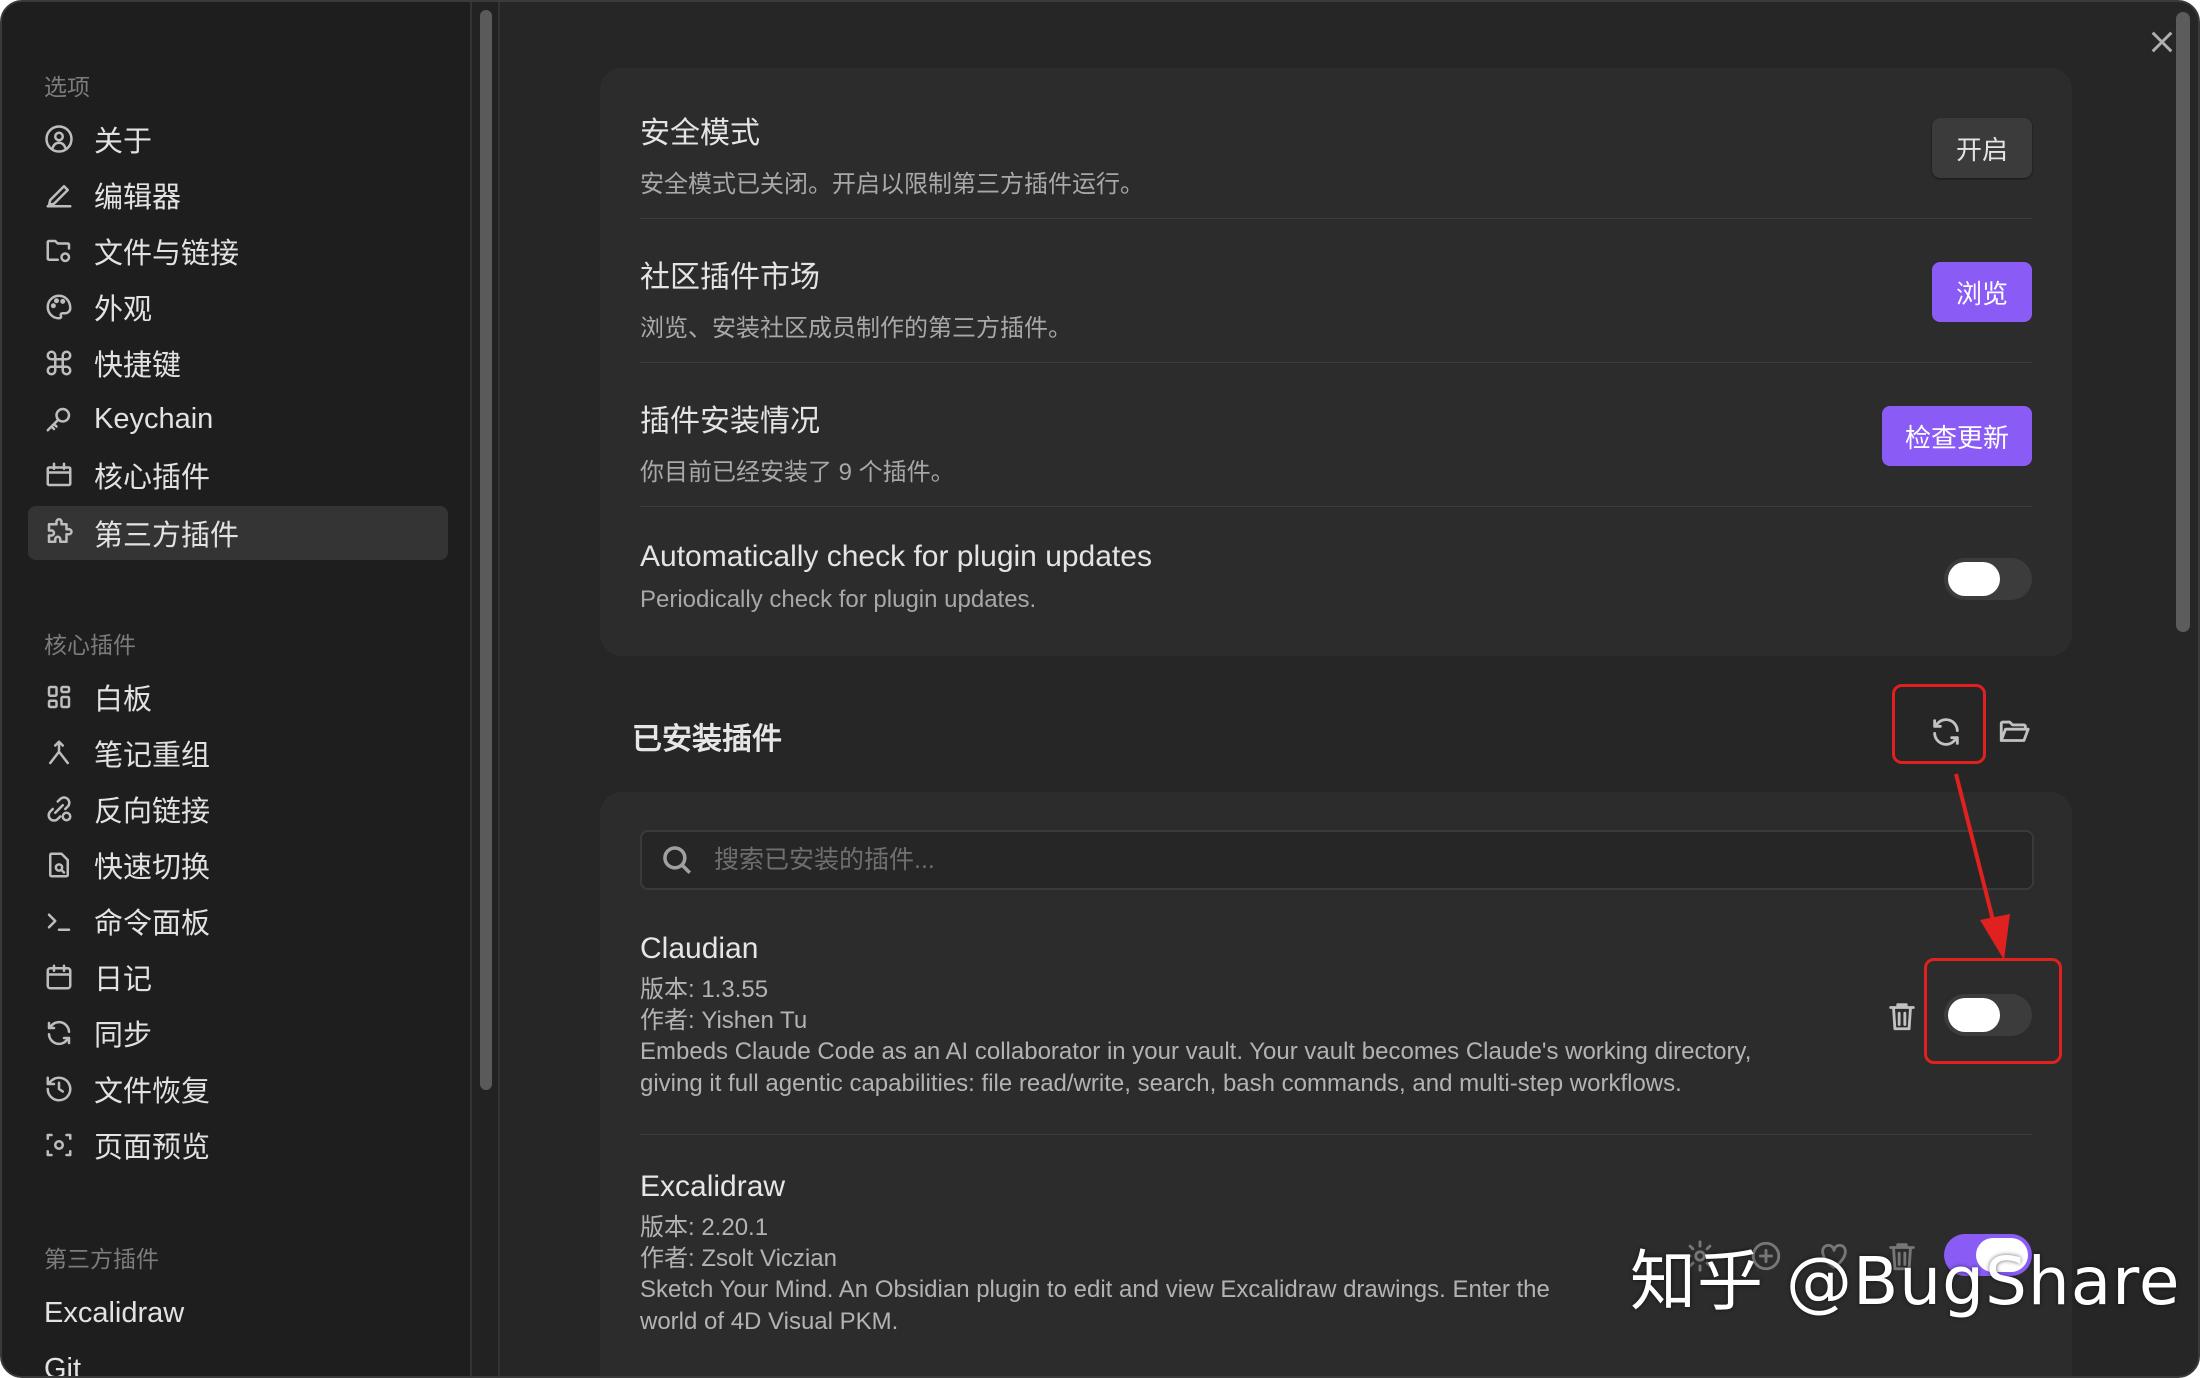 Image resolution: width=2200 pixels, height=1378 pixels. Describe the element at coordinates (1939, 724) in the screenshot. I see `annotation-box-refresh` at that location.